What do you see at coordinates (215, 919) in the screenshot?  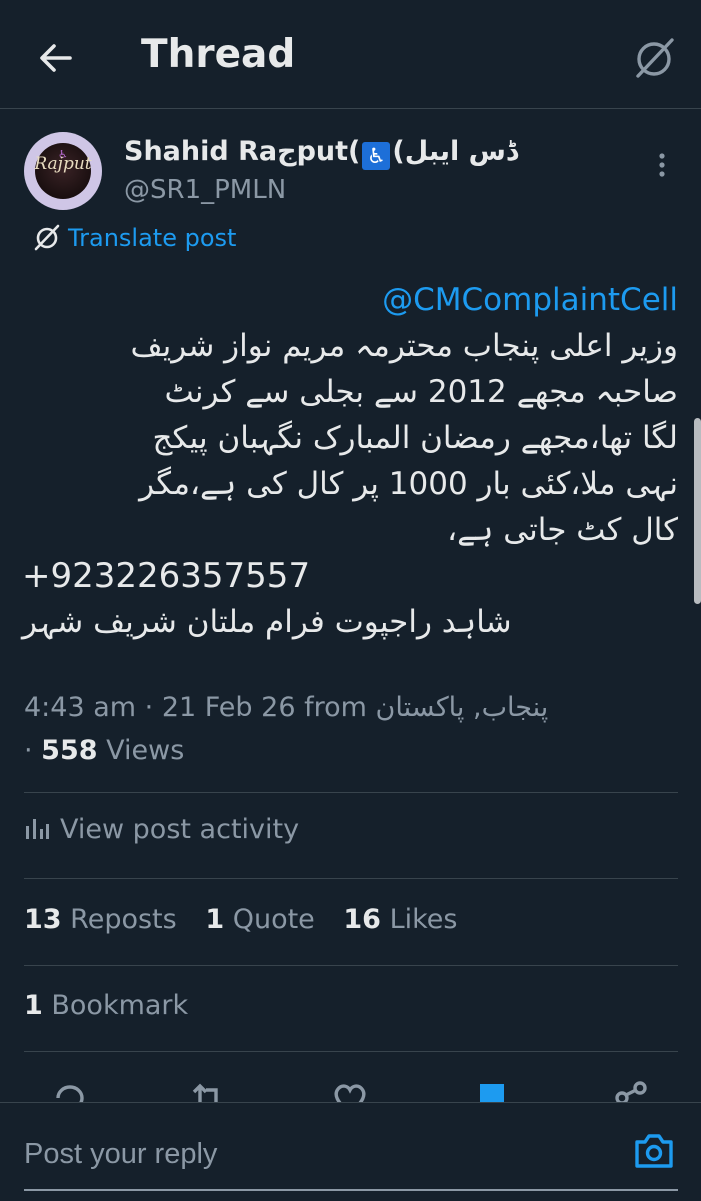 I see `quotes-count: 1` at bounding box center [215, 919].